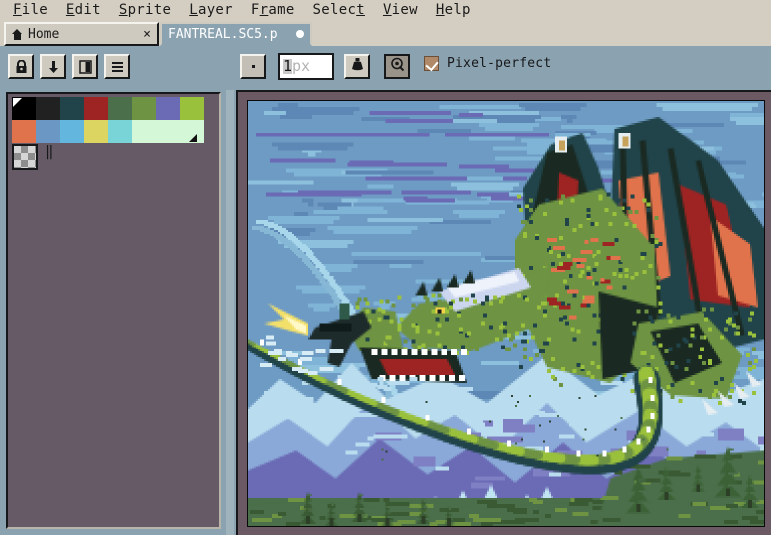  I want to click on ink-bottle-icon, so click(357, 66).